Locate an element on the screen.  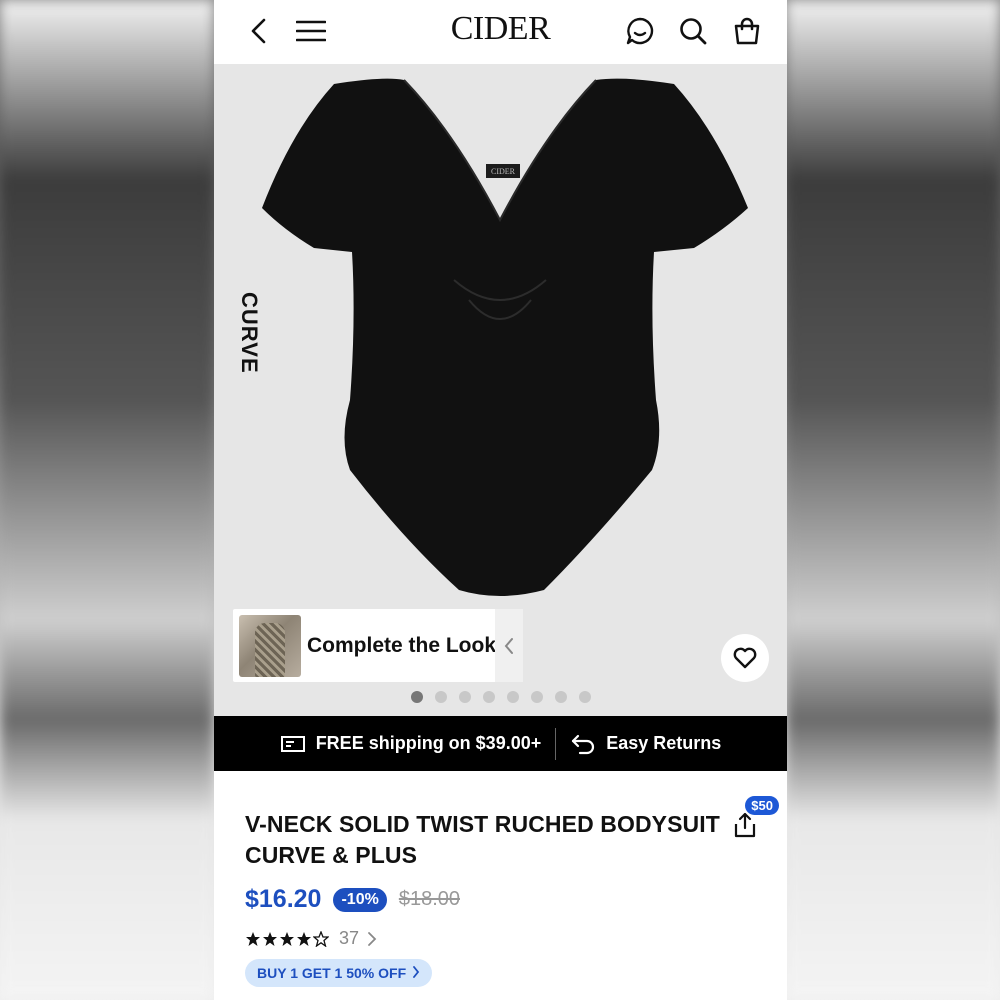
look-thumbnail is located at coordinates (270, 645).